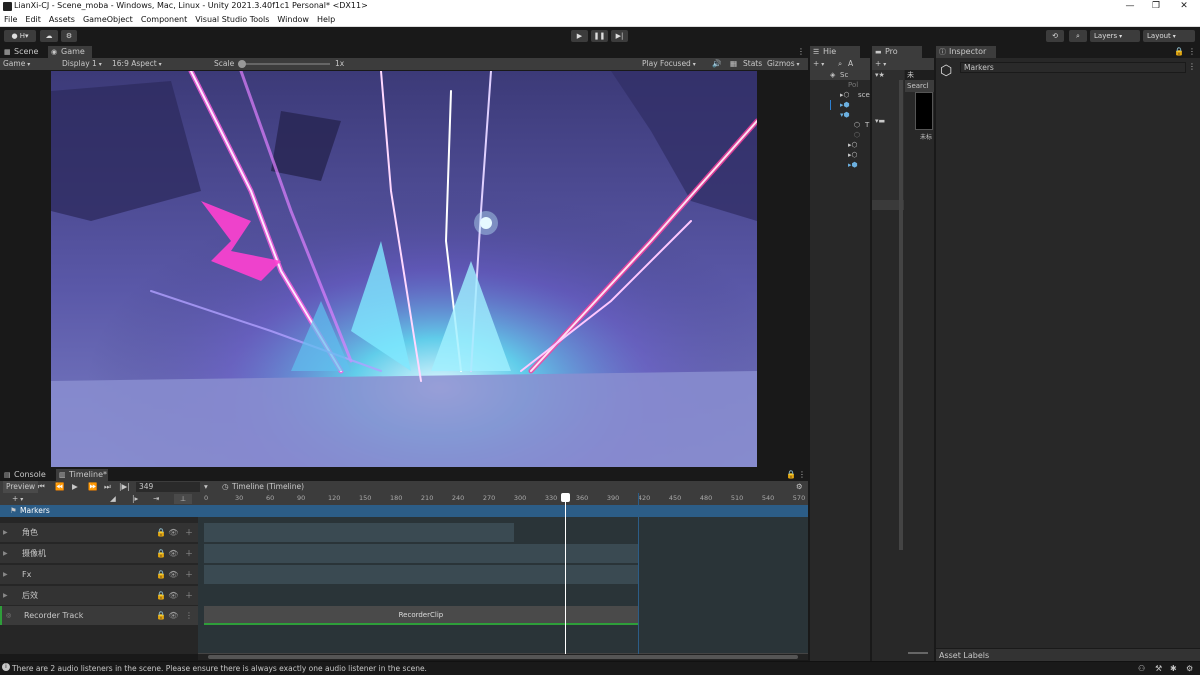 Image resolution: width=1200 pixels, height=675 pixels. Describe the element at coordinates (421, 615) in the screenshot. I see `recorder-clip: RecorderClip` at that location.